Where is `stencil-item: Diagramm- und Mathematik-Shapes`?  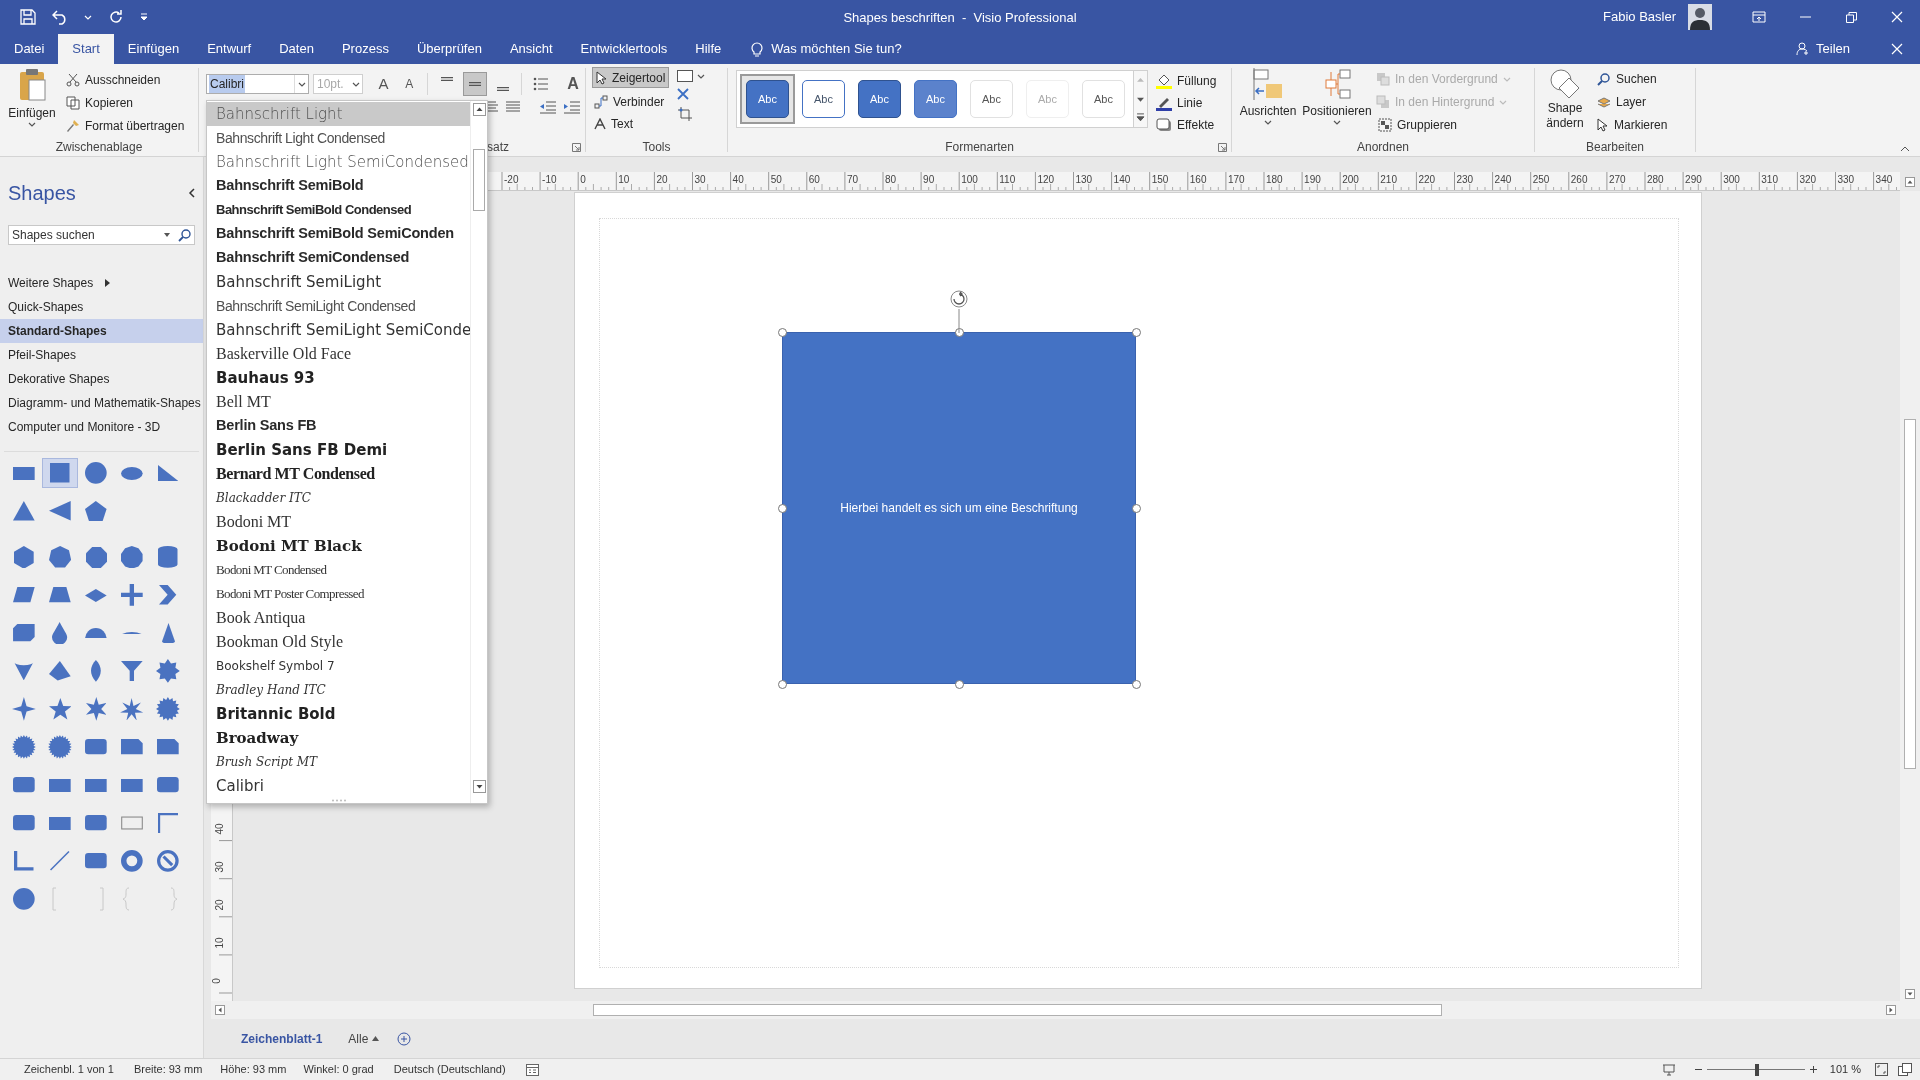 stencil-item: Diagramm- und Mathematik-Shapes is located at coordinates (101, 403).